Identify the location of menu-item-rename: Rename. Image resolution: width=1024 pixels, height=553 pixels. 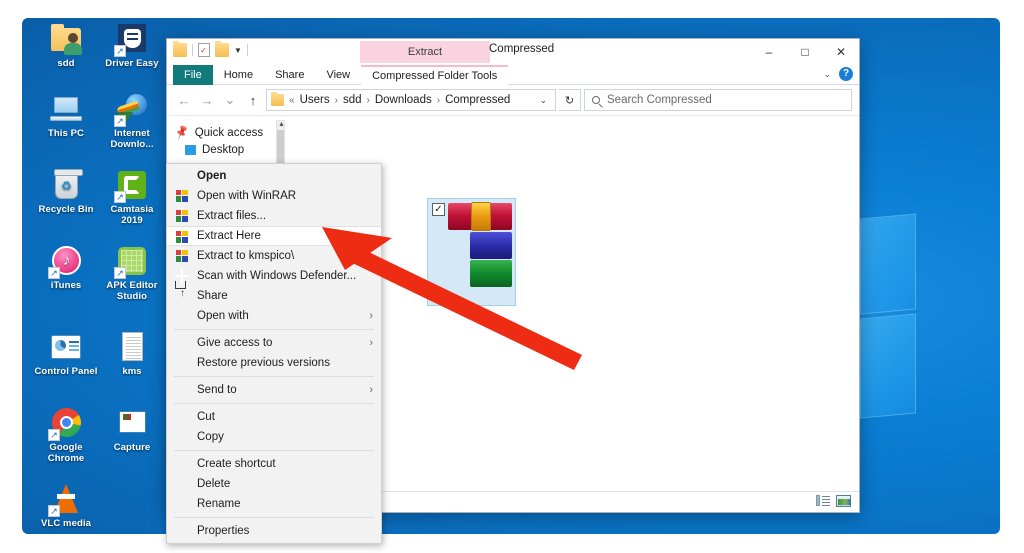
(274, 504).